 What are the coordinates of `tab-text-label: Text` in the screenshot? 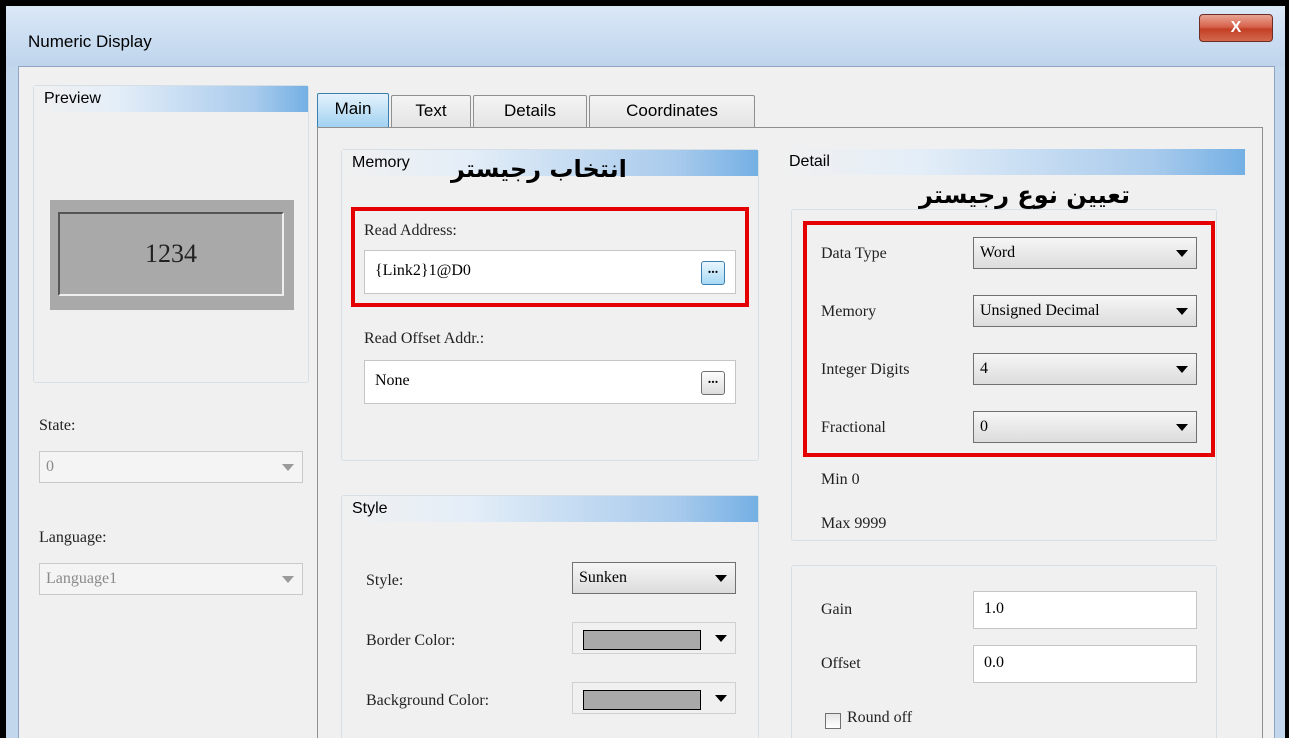 It's located at (431, 110).